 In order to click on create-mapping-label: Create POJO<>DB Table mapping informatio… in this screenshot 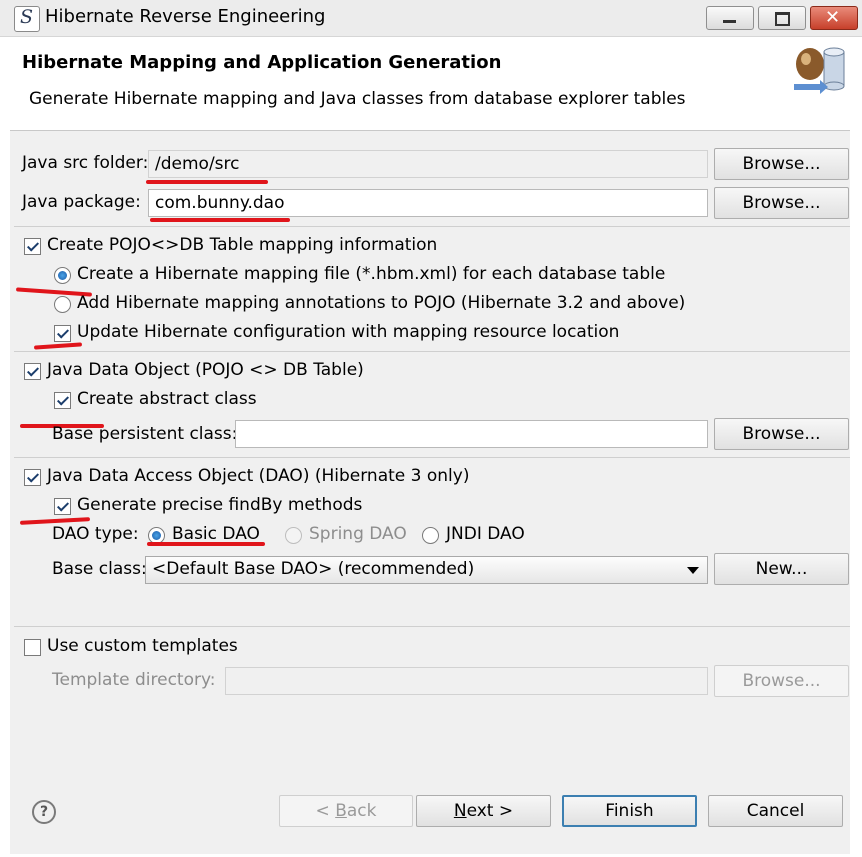, I will do `click(242, 245)`.